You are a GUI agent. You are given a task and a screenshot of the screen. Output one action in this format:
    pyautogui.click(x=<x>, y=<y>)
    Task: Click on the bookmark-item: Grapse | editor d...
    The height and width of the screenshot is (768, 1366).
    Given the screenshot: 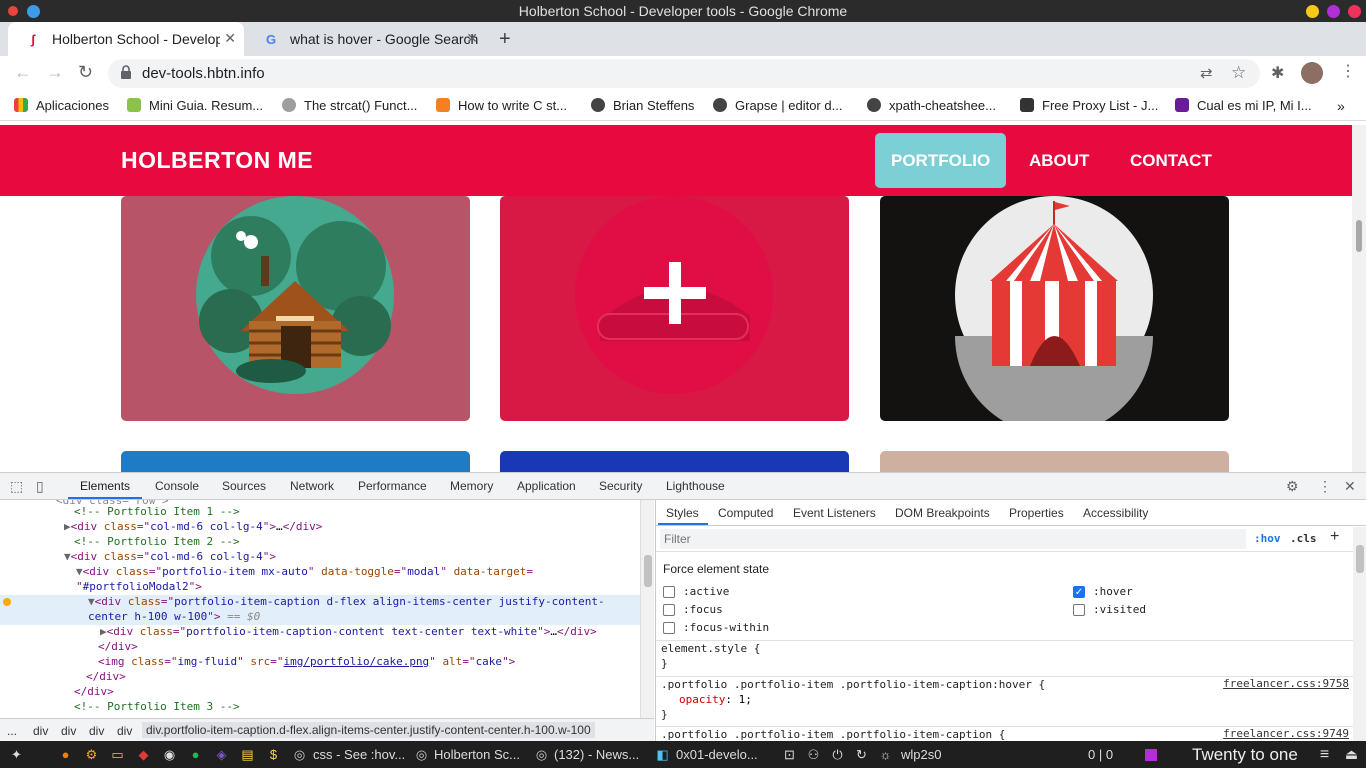 What is the action you would take?
    pyautogui.click(x=777, y=105)
    